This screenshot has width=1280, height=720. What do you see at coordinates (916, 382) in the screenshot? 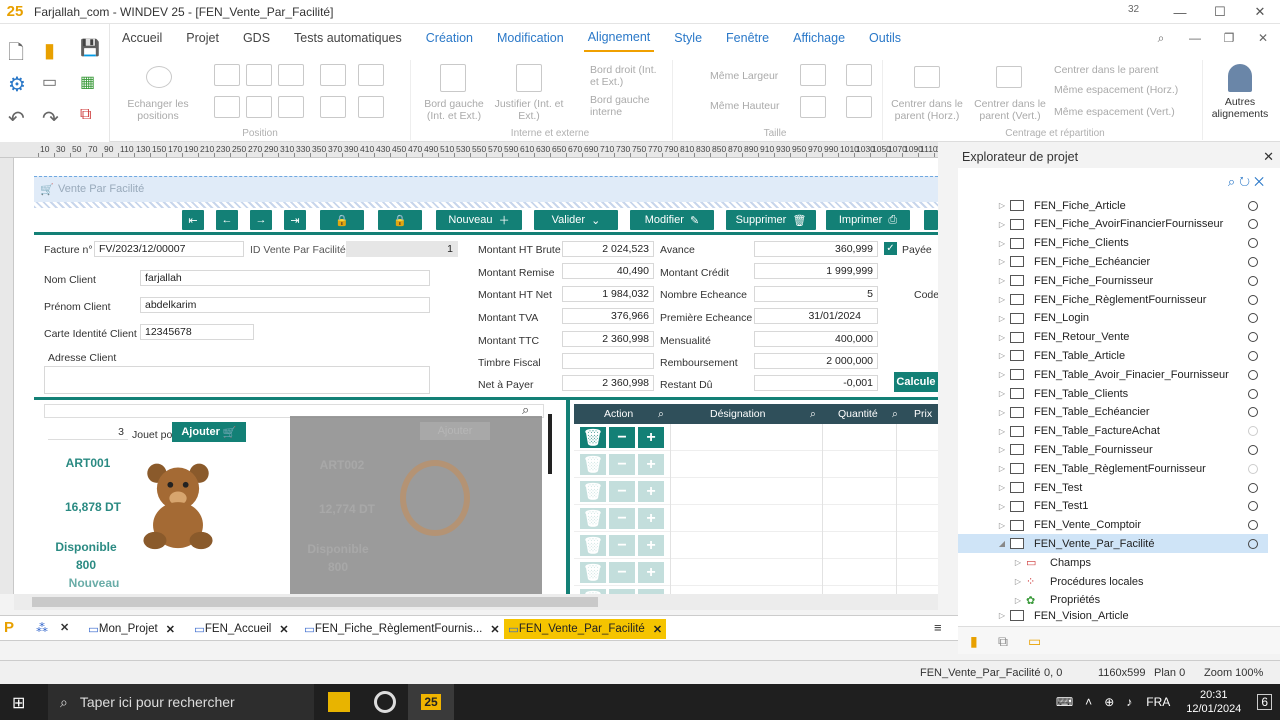
I see `calcule-button: Calcule` at bounding box center [916, 382].